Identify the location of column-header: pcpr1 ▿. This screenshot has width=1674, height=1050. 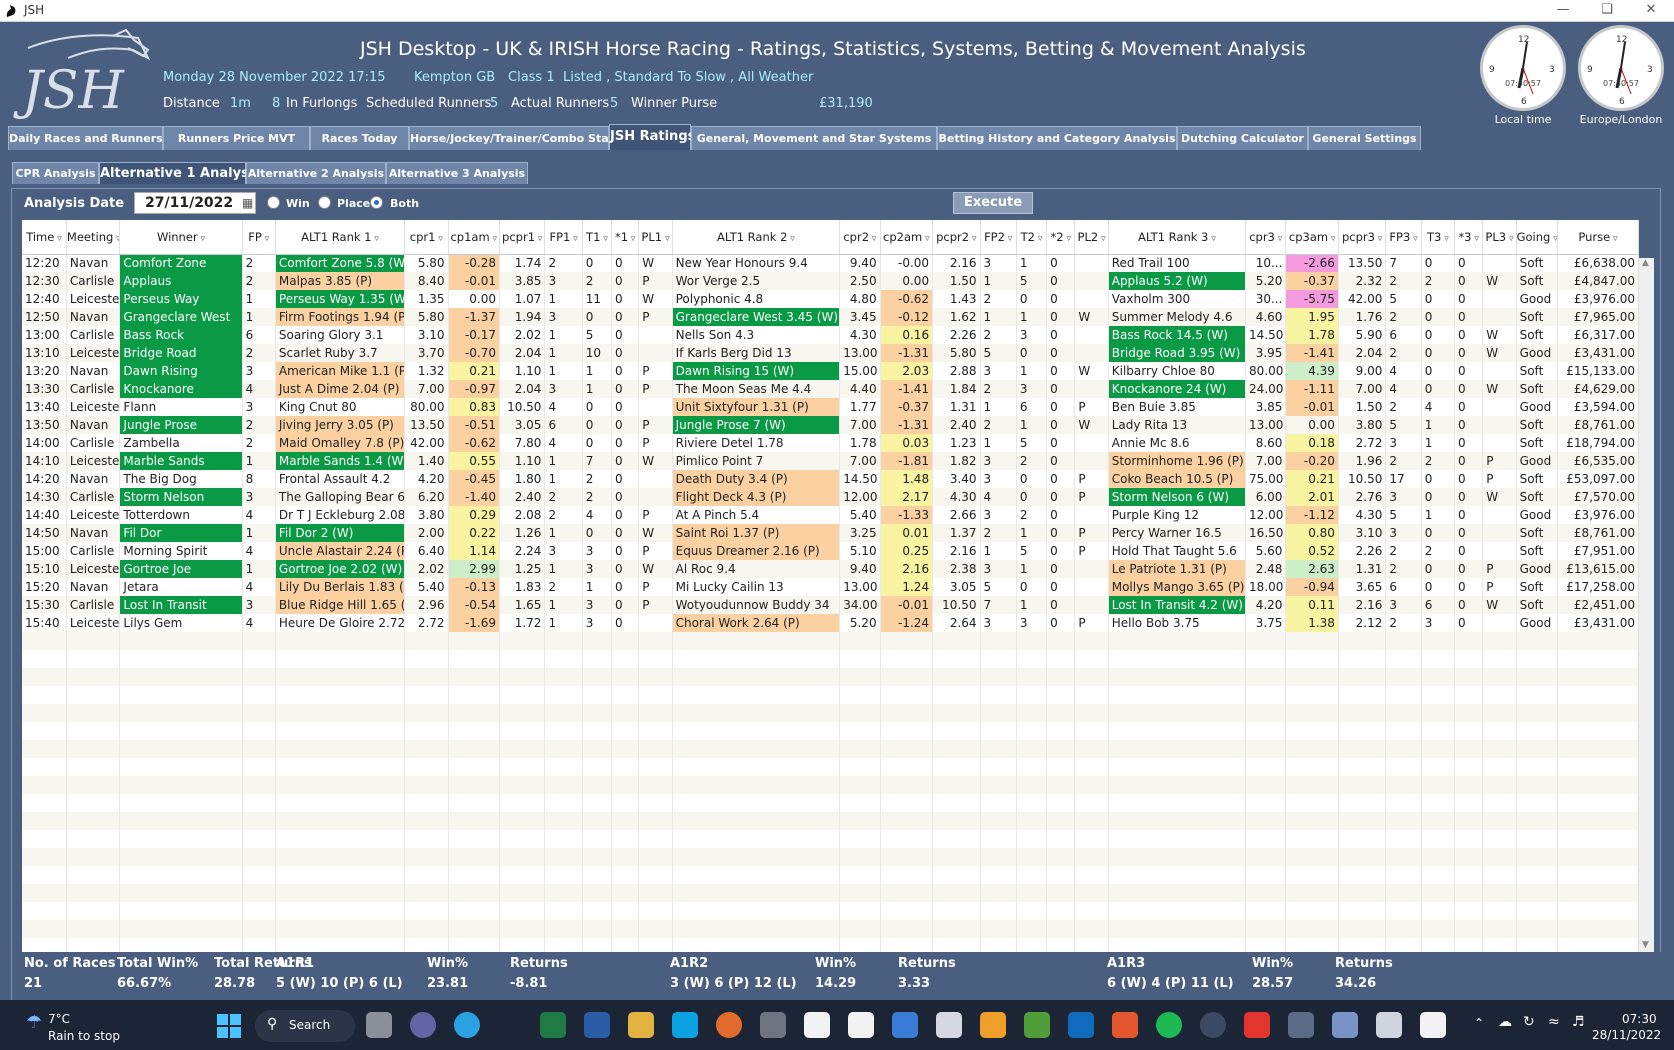
(522, 237).